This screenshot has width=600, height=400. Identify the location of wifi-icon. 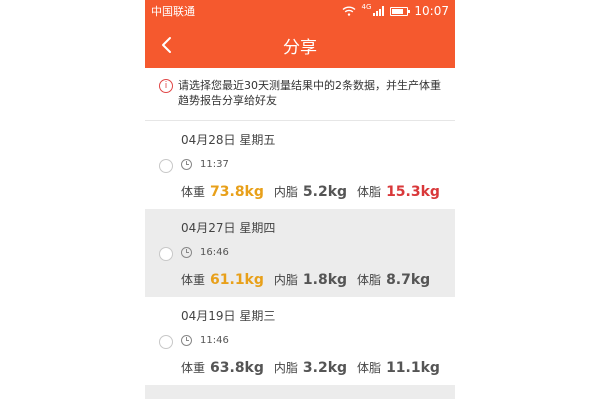
(348, 11).